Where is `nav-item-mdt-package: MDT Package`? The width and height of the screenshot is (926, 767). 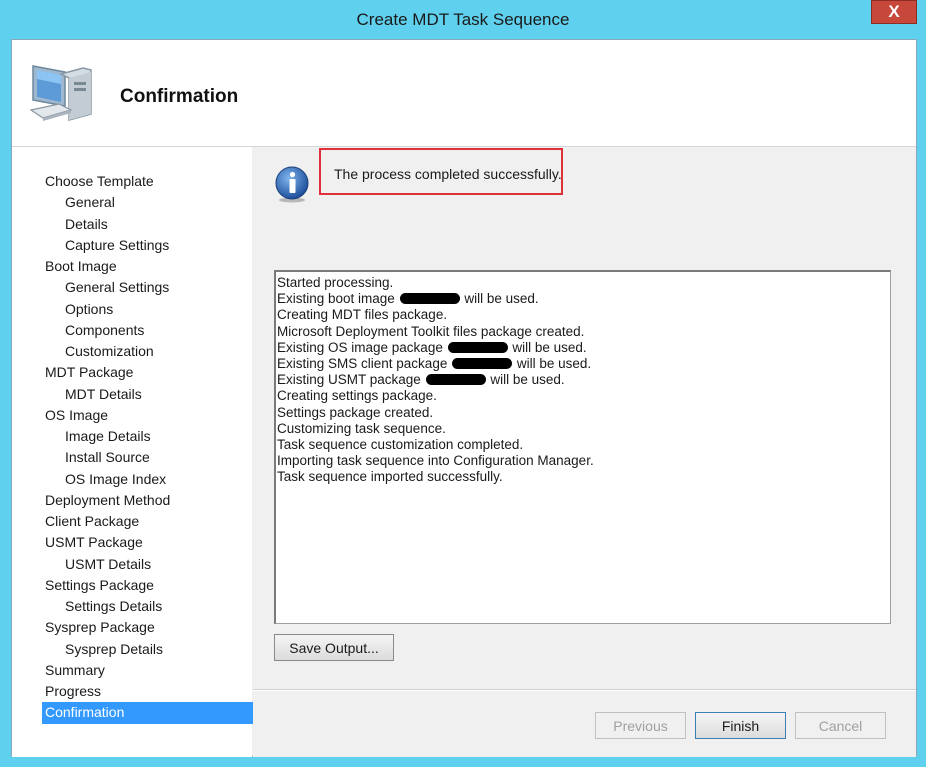 nav-item-mdt-package: MDT Package is located at coordinates (148, 372).